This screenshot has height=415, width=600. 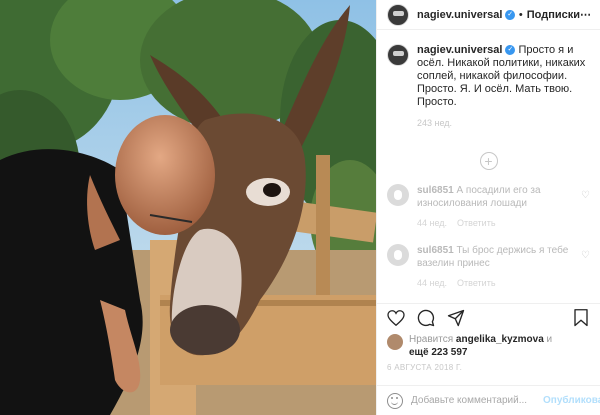 I want to click on likes-summary: Нравится angelika_kyzmova и ещё 223 597, so click(x=489, y=346).